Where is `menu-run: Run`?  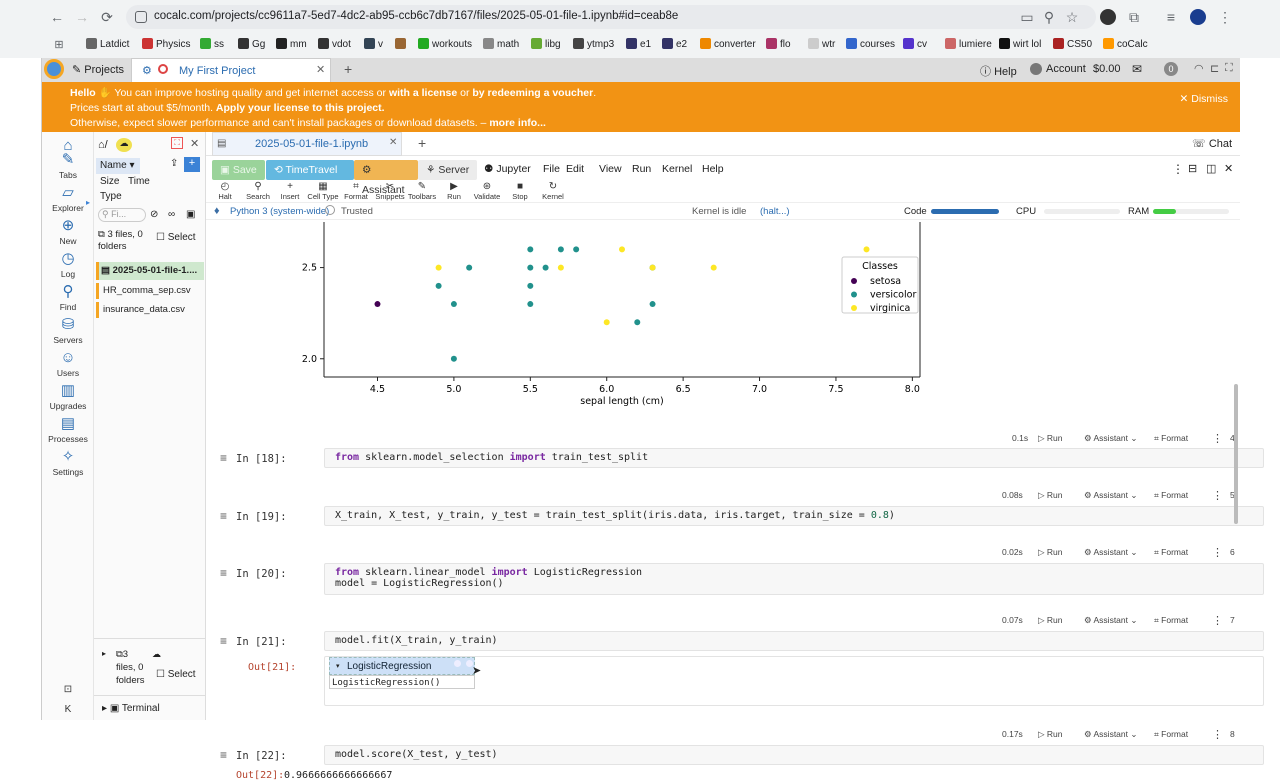 menu-run: Run is located at coordinates (641, 169).